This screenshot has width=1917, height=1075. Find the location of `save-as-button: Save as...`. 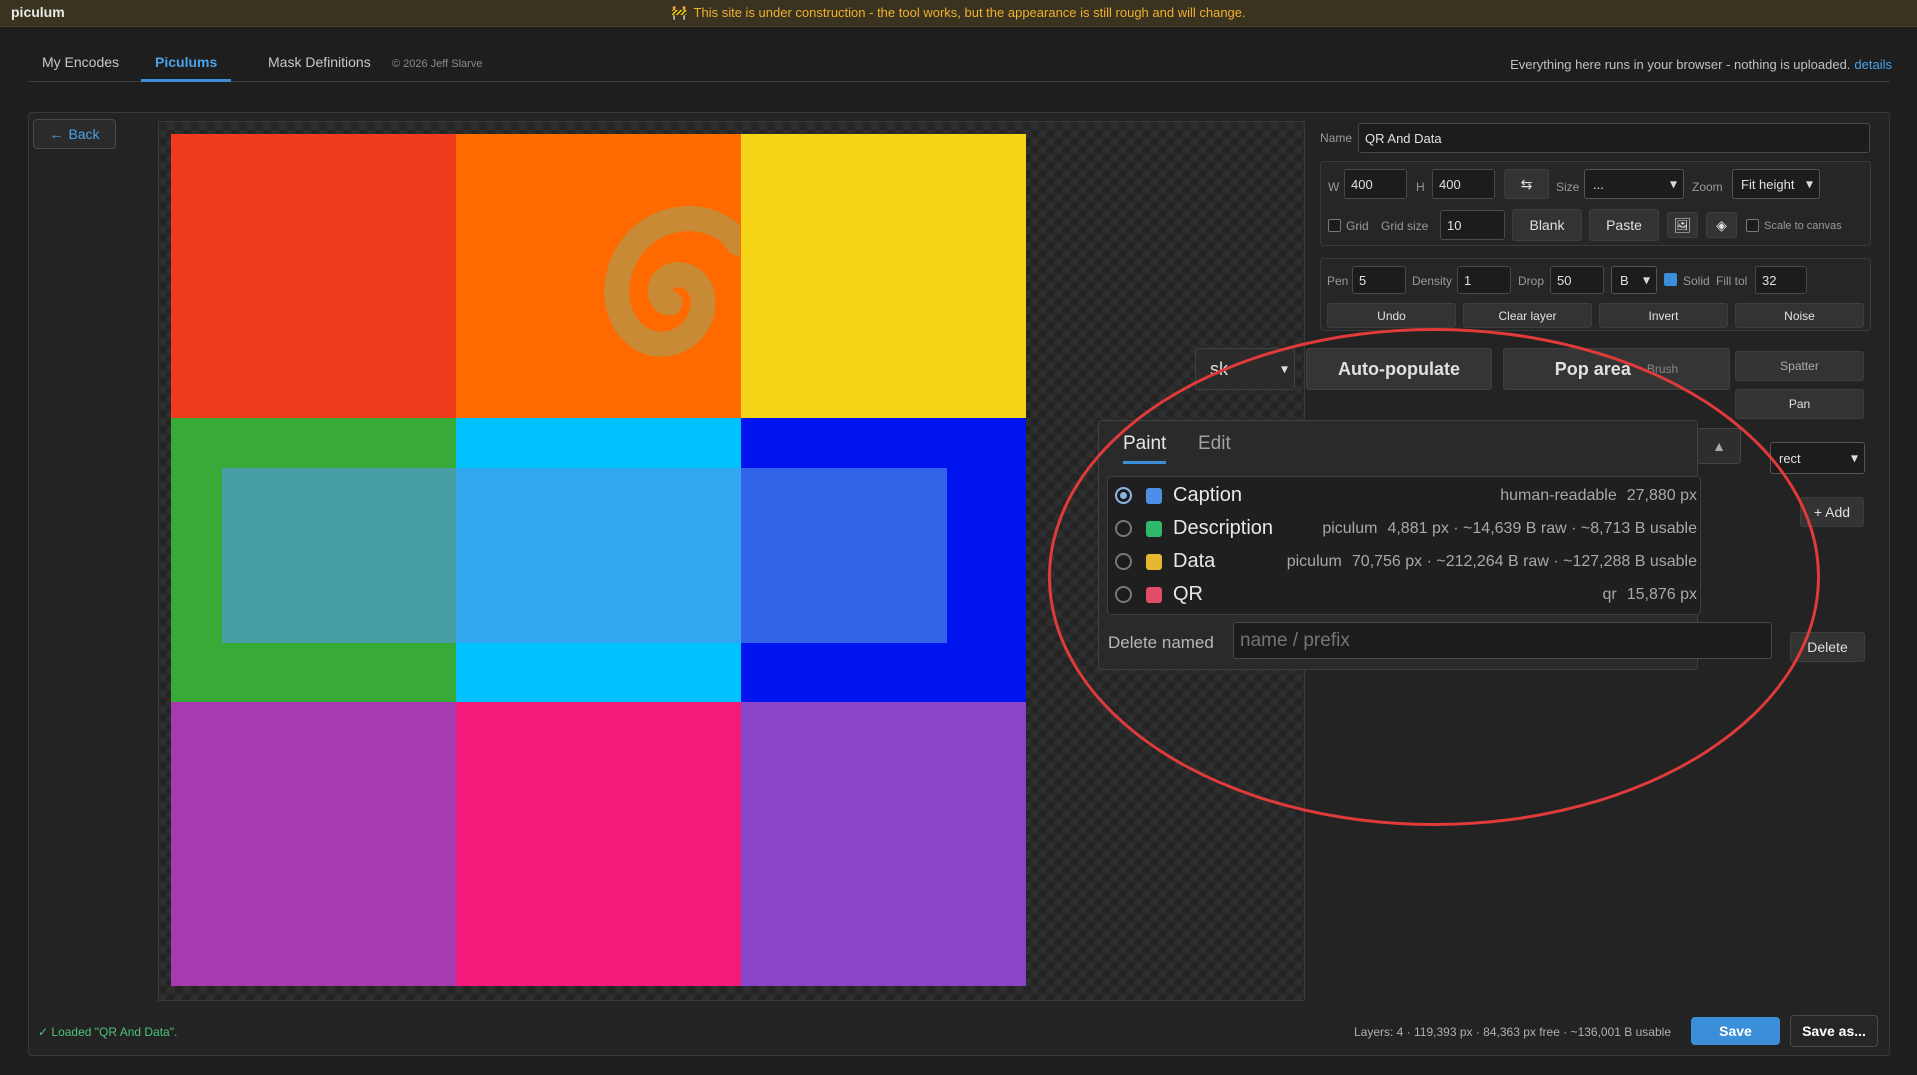

save-as-button: Save as... is located at coordinates (1834, 1031).